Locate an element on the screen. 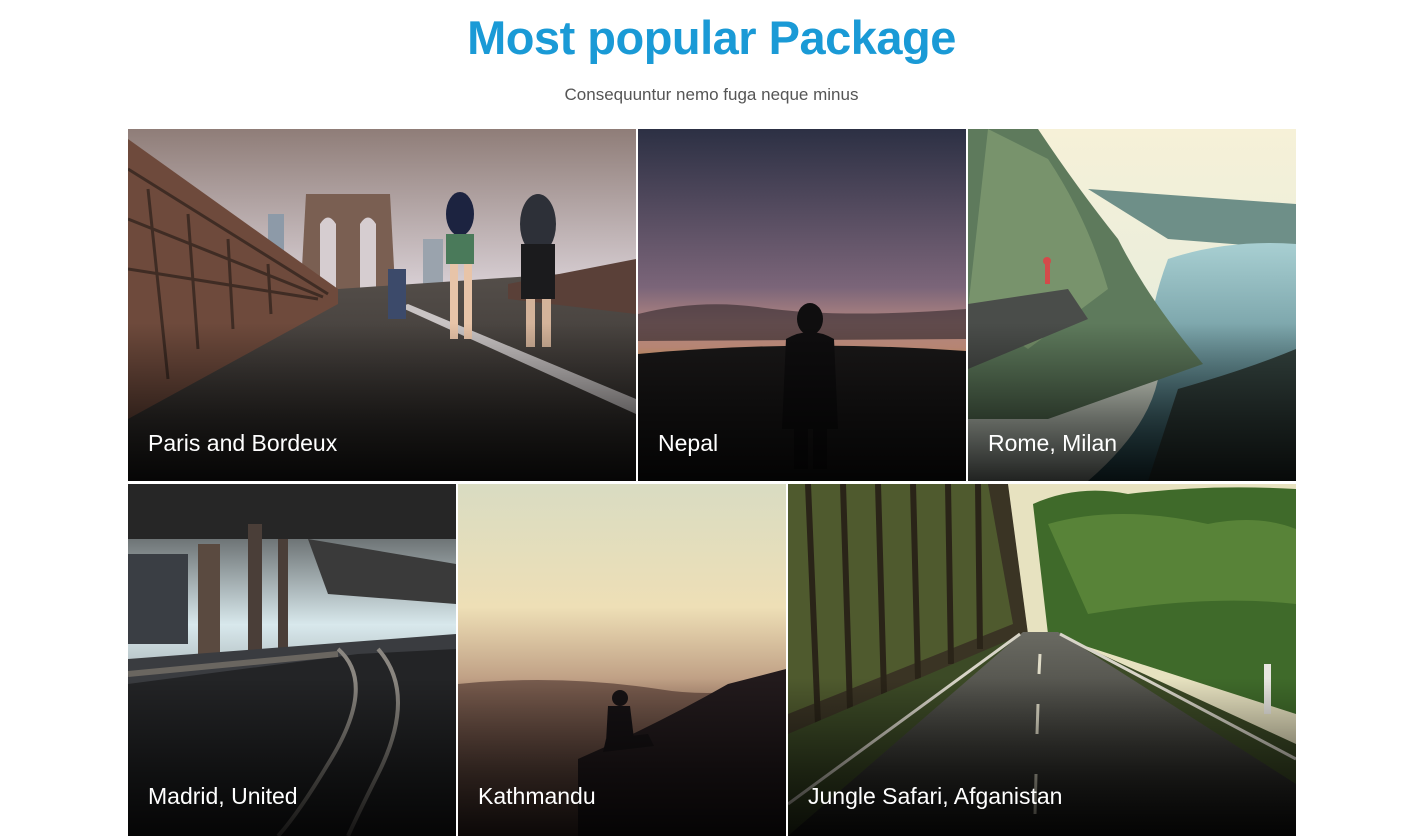 This screenshot has width=1423, height=836. package-card-kathmandu: Kathmandu is located at coordinates (622, 660).